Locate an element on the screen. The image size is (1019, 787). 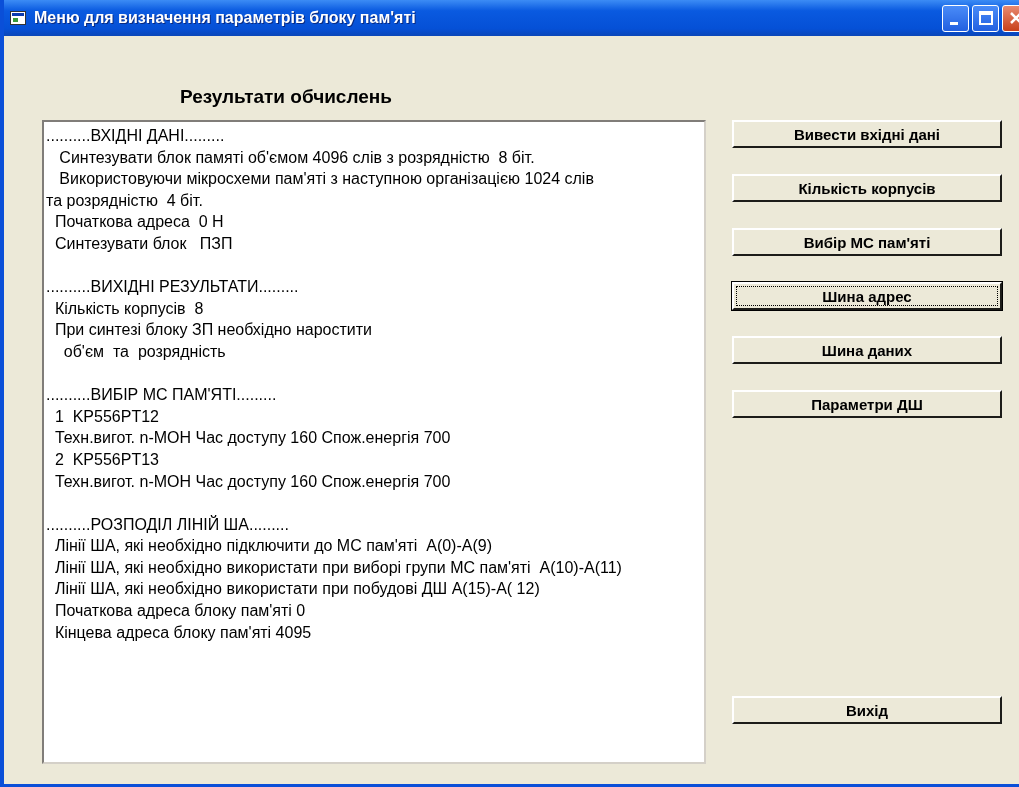
minimize-button is located at coordinates (955, 18).